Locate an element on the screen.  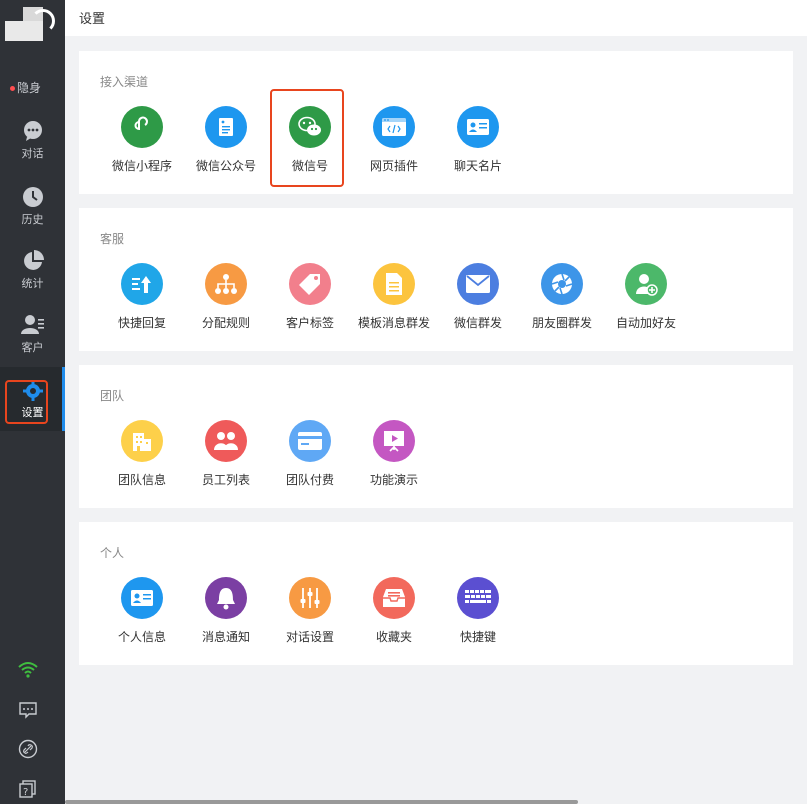
presentation-icon is located at coordinates (394, 441).